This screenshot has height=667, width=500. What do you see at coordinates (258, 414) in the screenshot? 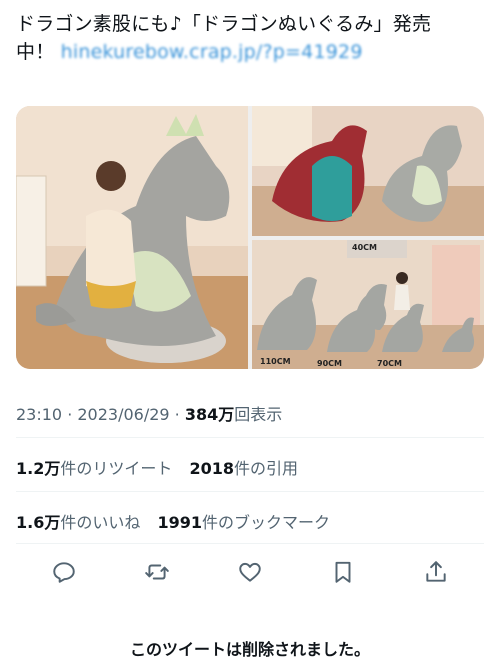
I see `views-label: 回表示` at bounding box center [258, 414].